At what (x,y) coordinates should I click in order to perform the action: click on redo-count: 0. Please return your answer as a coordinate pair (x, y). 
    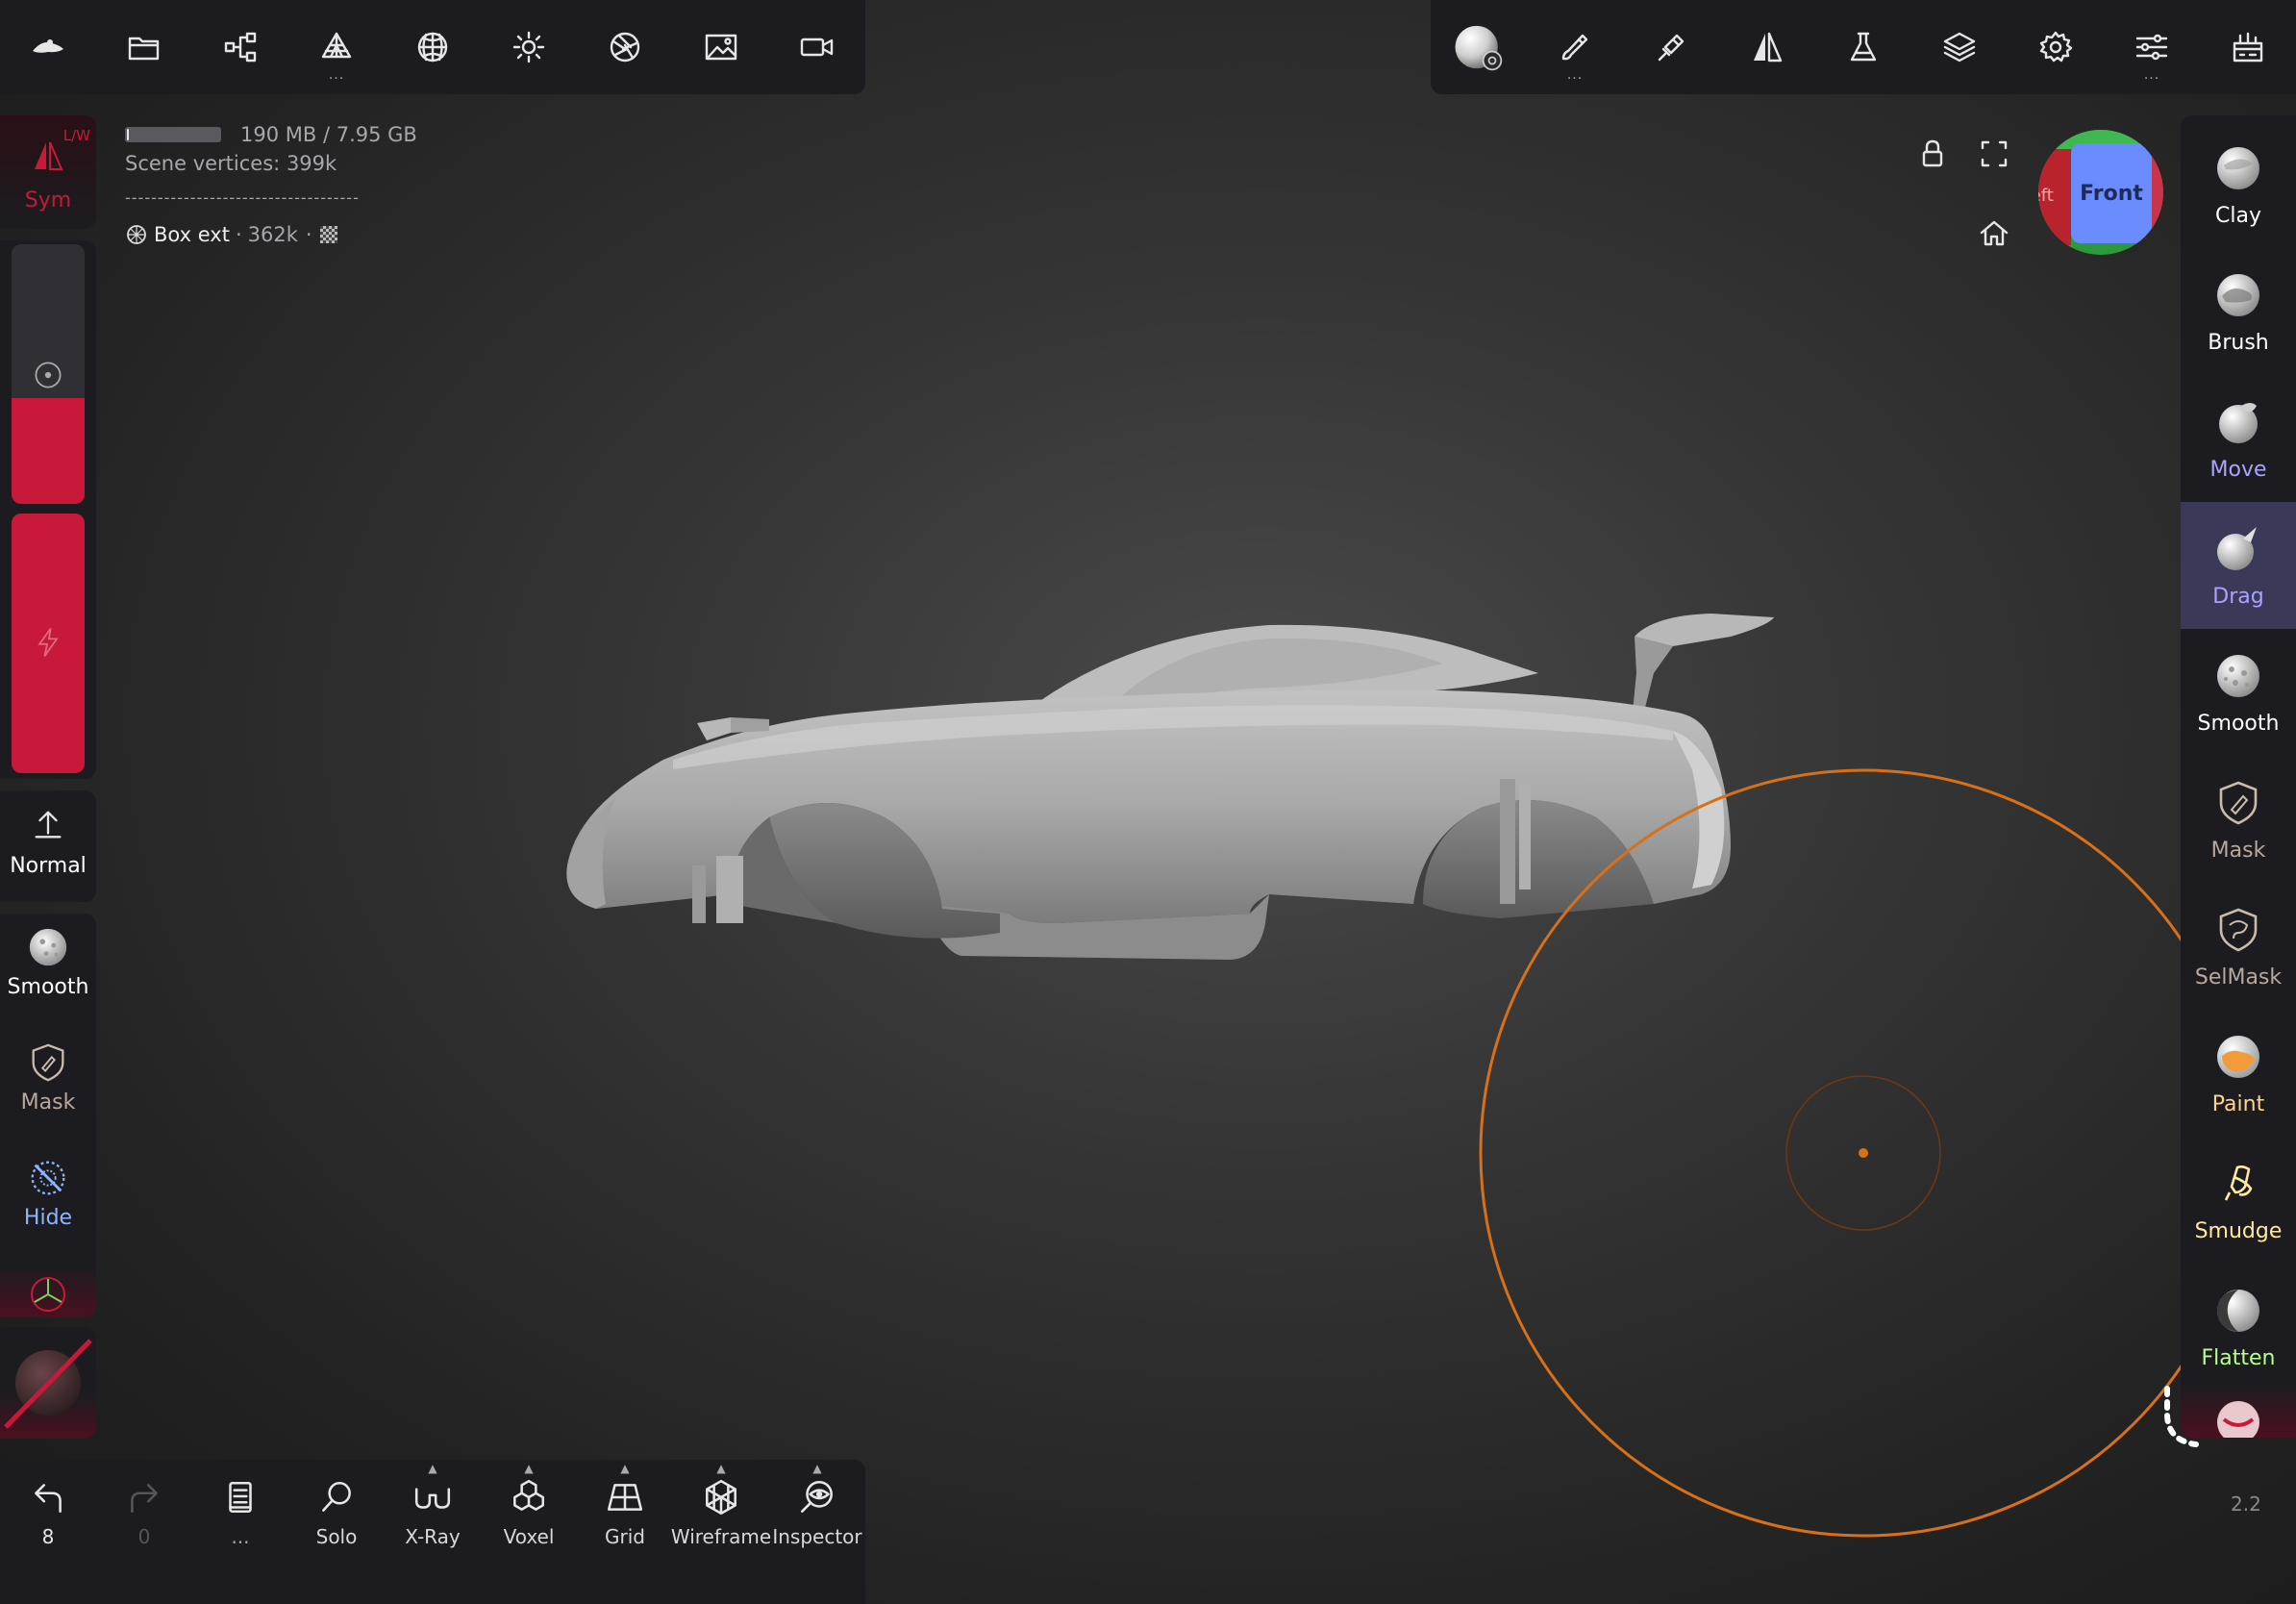
    Looking at the image, I should click on (144, 1536).